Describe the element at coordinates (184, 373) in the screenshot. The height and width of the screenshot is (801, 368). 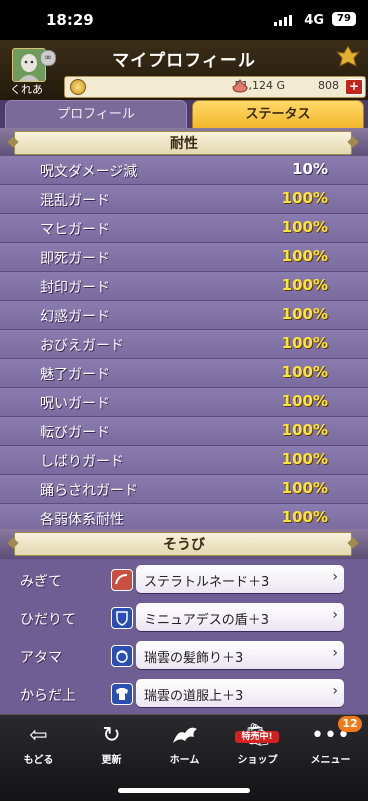
I see `resistance-row: 魅了ガード 100%` at that location.